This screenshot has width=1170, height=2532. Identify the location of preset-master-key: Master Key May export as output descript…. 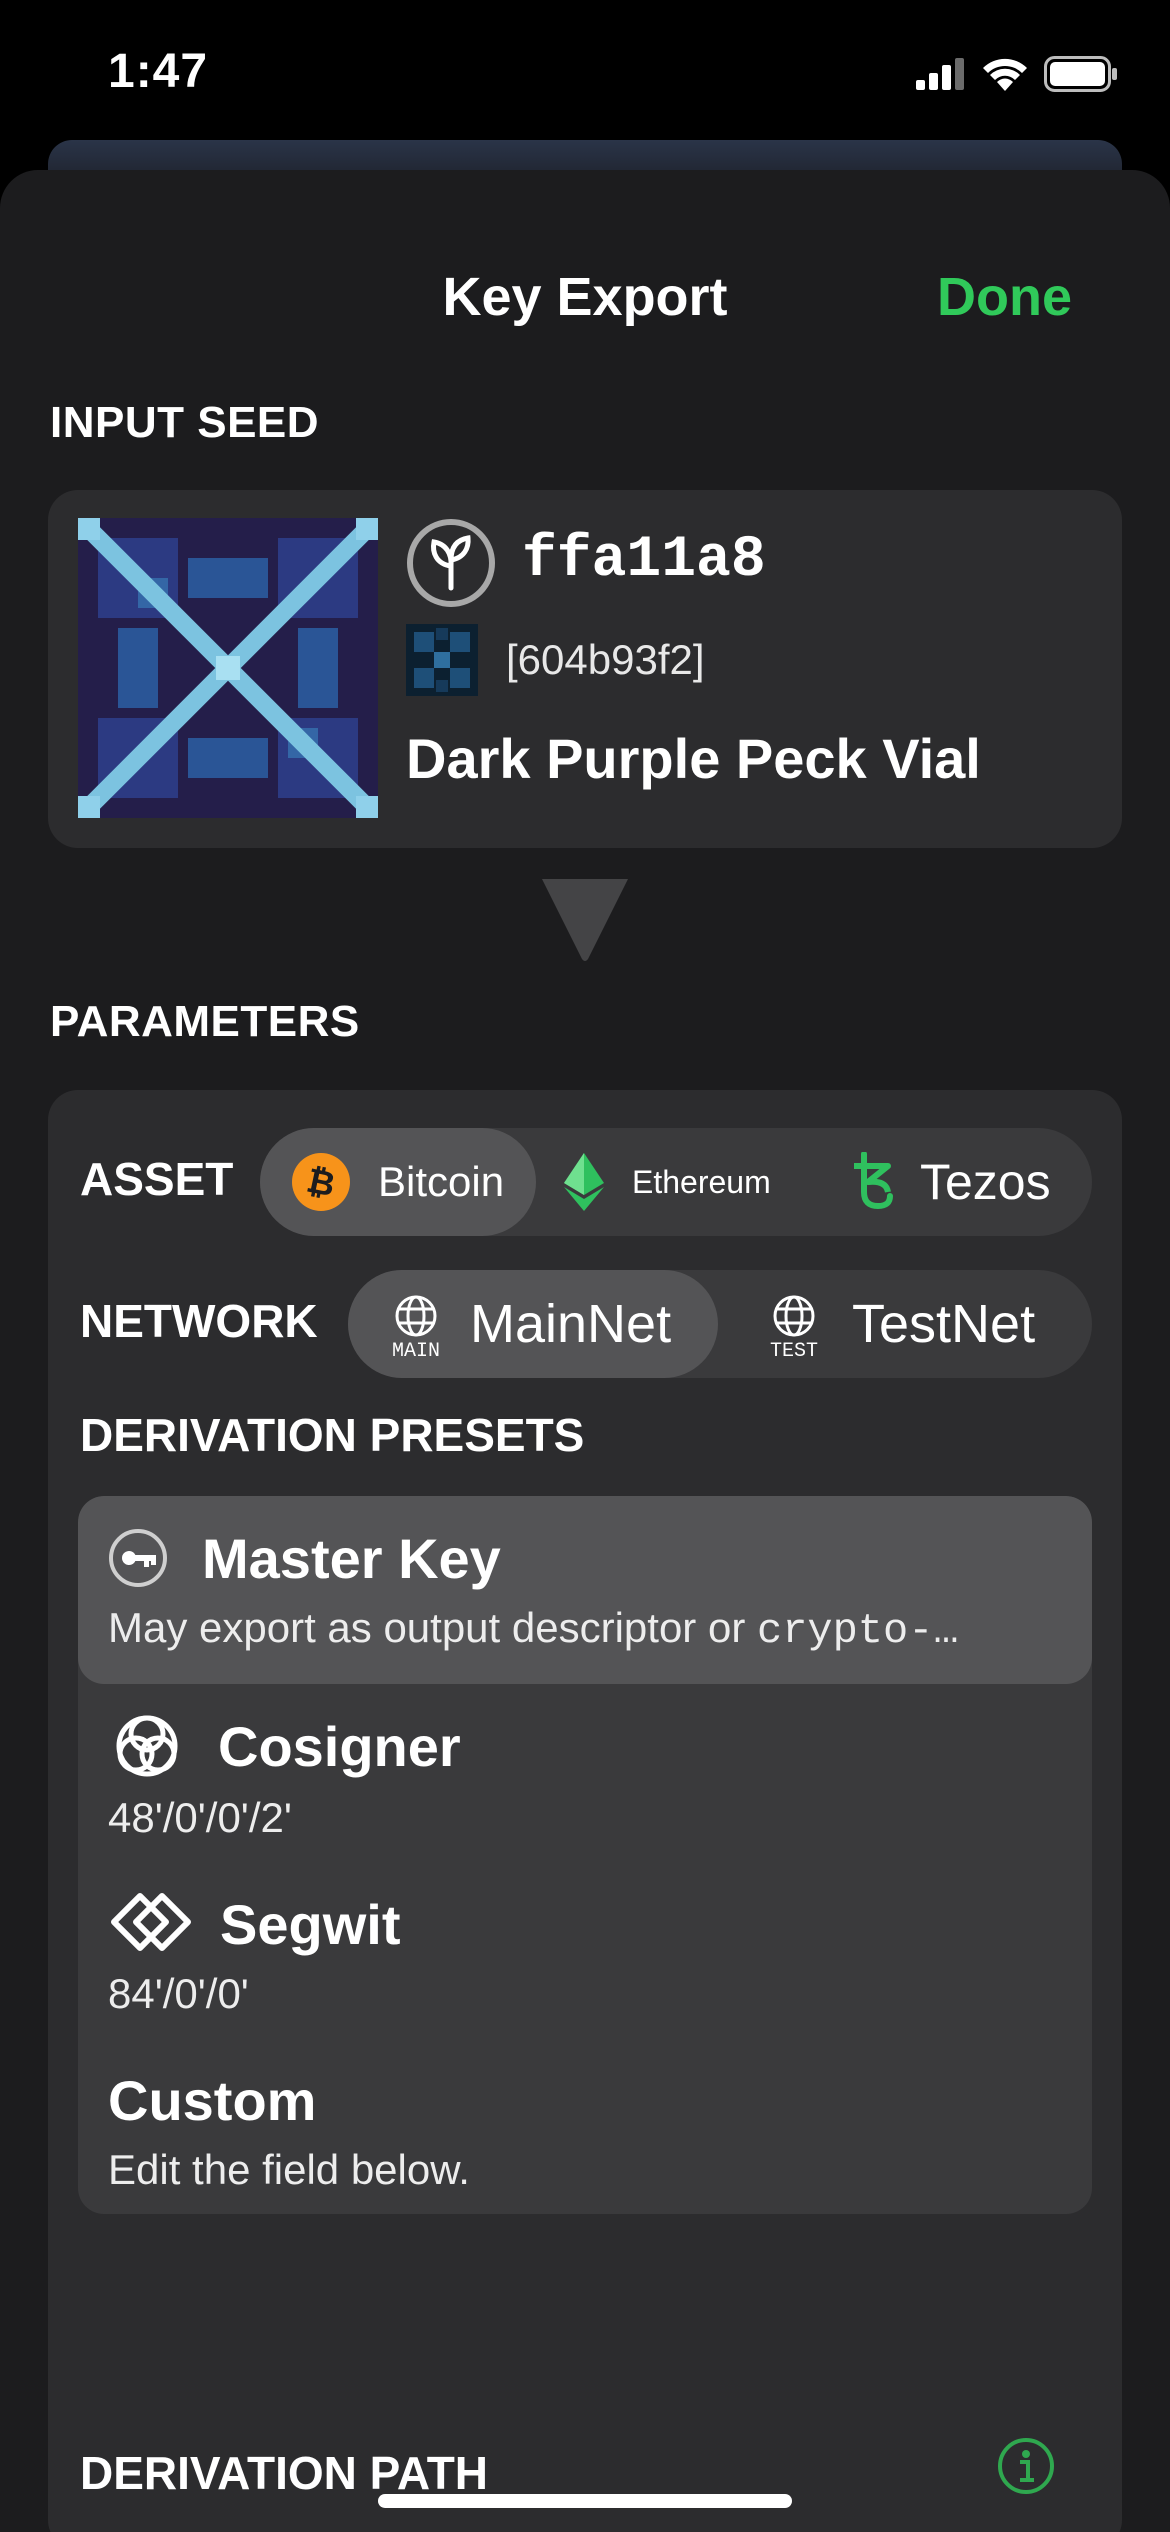
(585, 1590).